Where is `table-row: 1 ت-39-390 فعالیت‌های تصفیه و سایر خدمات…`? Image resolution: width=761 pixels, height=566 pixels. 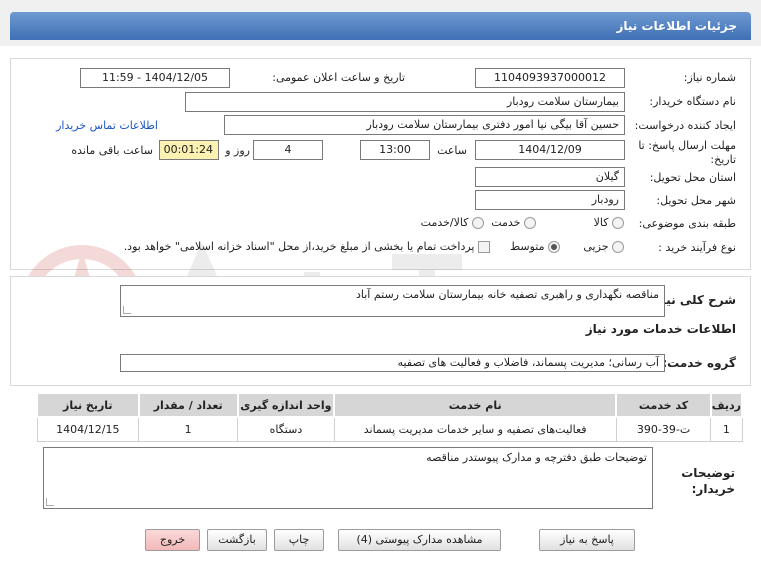 table-row: 1 ت-39-390 فعالیت‌های تصفیه و سایر خدمات… is located at coordinates (389, 429).